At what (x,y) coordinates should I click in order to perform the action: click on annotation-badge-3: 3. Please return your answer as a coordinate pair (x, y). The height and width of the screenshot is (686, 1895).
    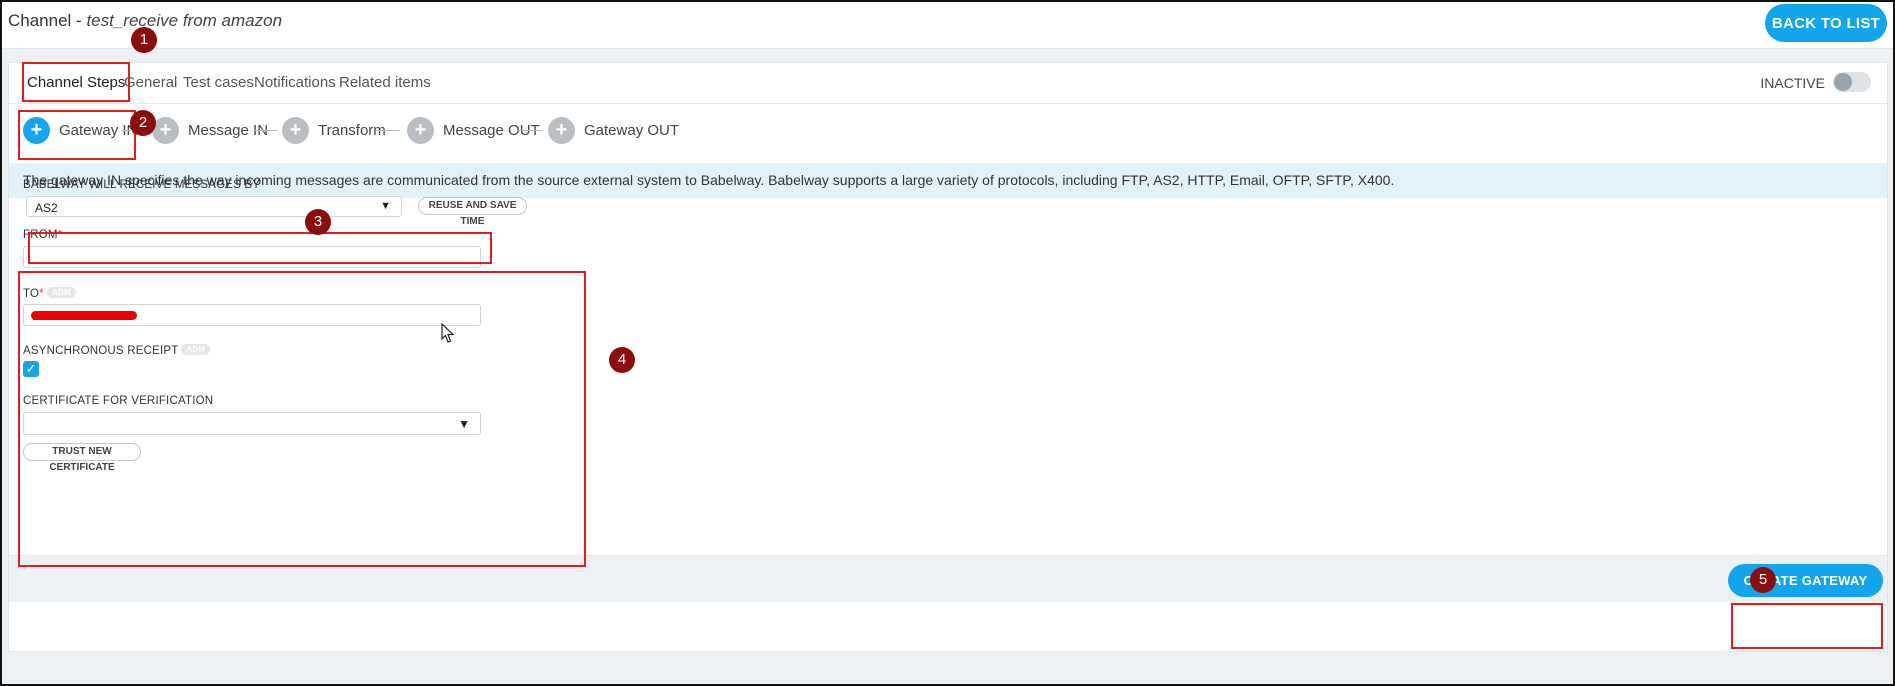
    Looking at the image, I should click on (318, 222).